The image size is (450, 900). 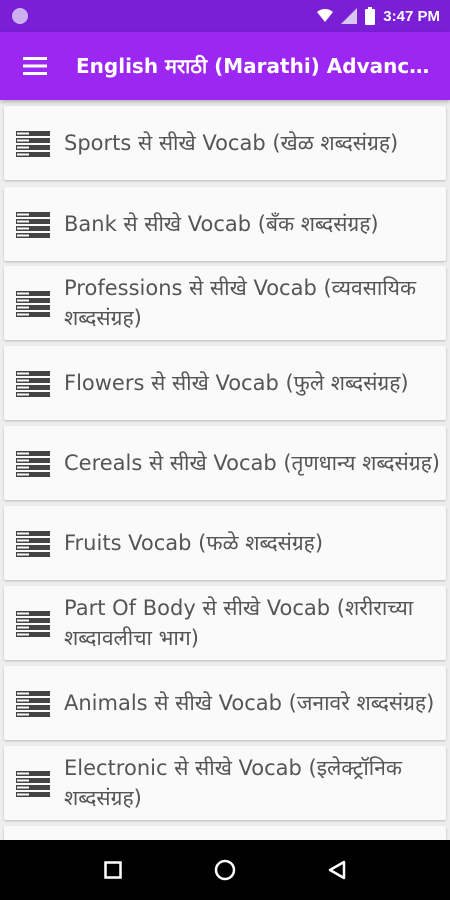 What do you see at coordinates (236, 383) in the screenshot?
I see `list-item-label: Flowers से सीखे Vocab (फुले शब्दसंग्रह)` at bounding box center [236, 383].